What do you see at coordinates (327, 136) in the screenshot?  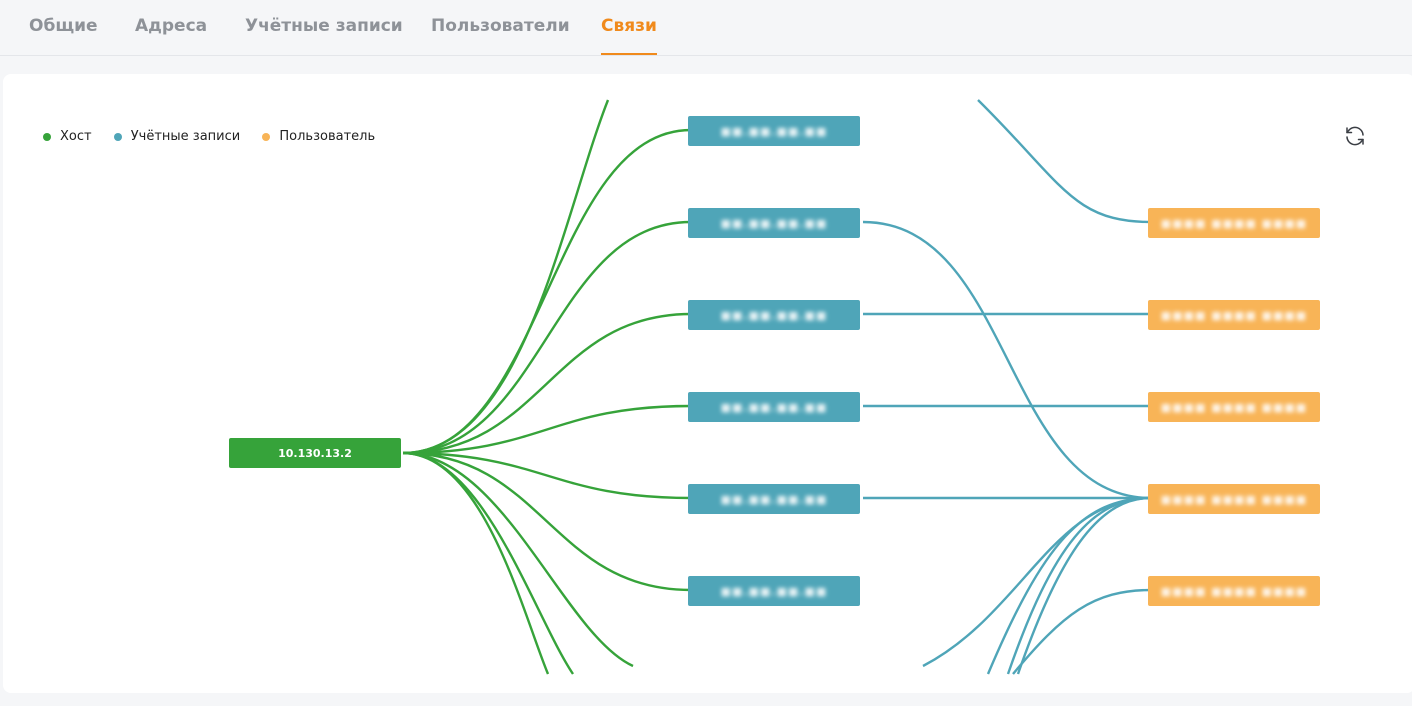 I see `legend-label-user: Пользователь` at bounding box center [327, 136].